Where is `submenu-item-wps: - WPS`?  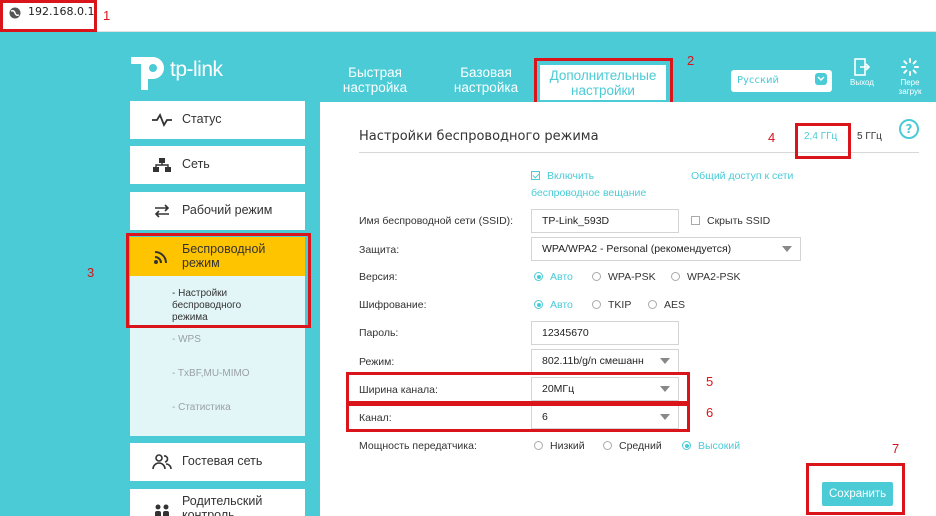
submenu-item-wps: - WPS is located at coordinates (186, 339).